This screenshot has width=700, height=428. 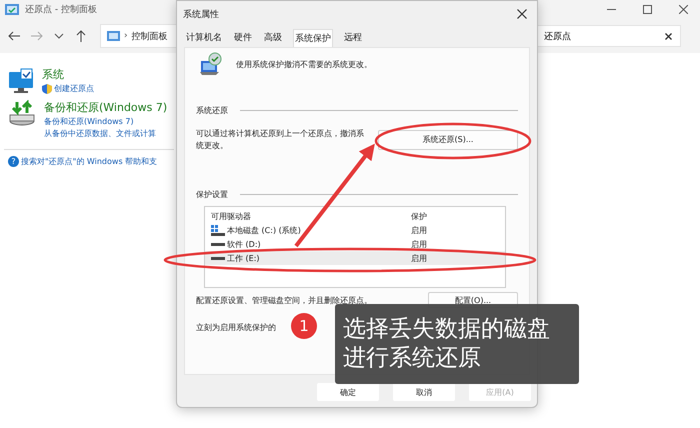 I want to click on search-field: 还原点, so click(x=608, y=36).